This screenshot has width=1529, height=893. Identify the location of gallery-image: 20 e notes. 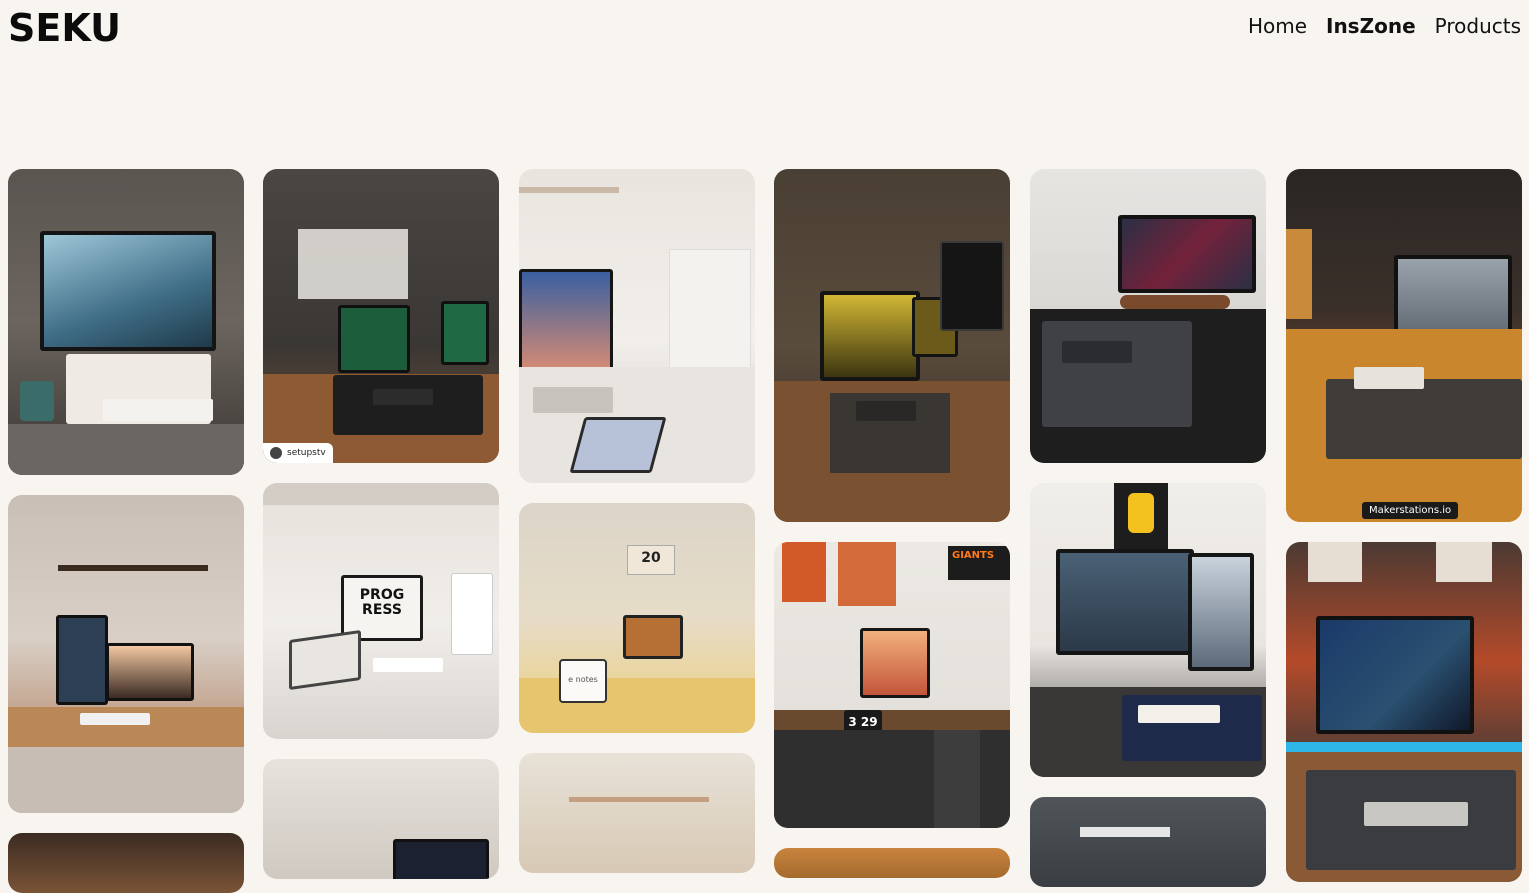
(637, 618).